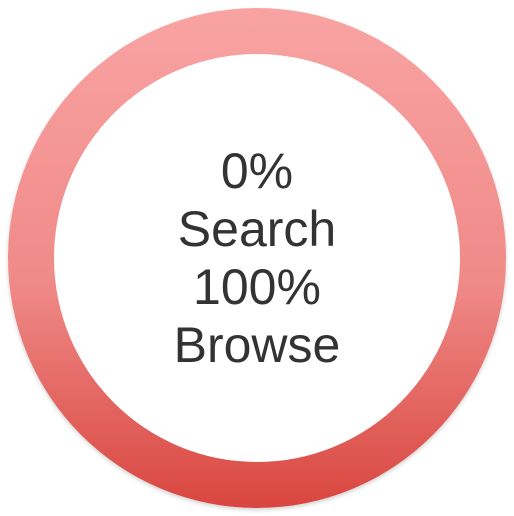 The width and height of the screenshot is (514, 516). Describe the element at coordinates (257, 287) in the screenshot. I see `browse-percentage: 100%` at that location.